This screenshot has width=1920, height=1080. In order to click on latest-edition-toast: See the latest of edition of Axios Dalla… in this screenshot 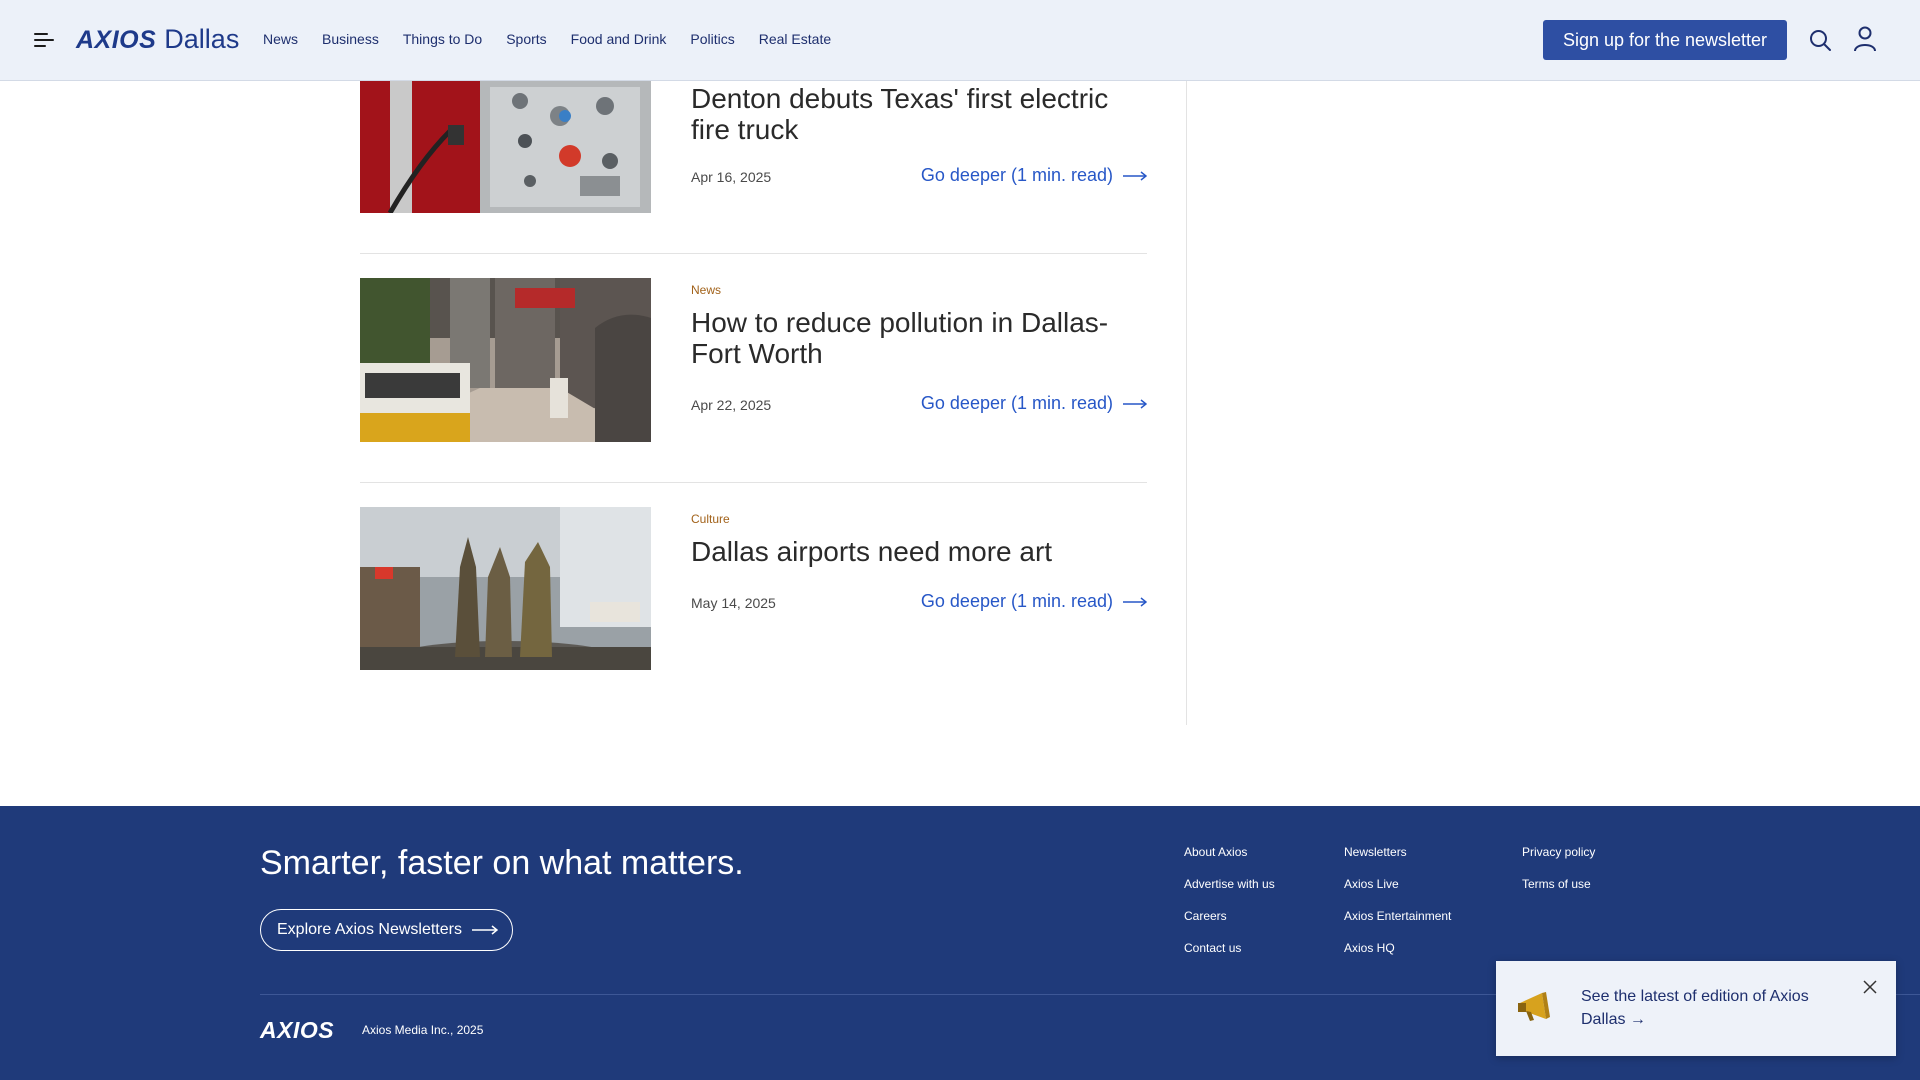, I will do `click(1696, 1008)`.